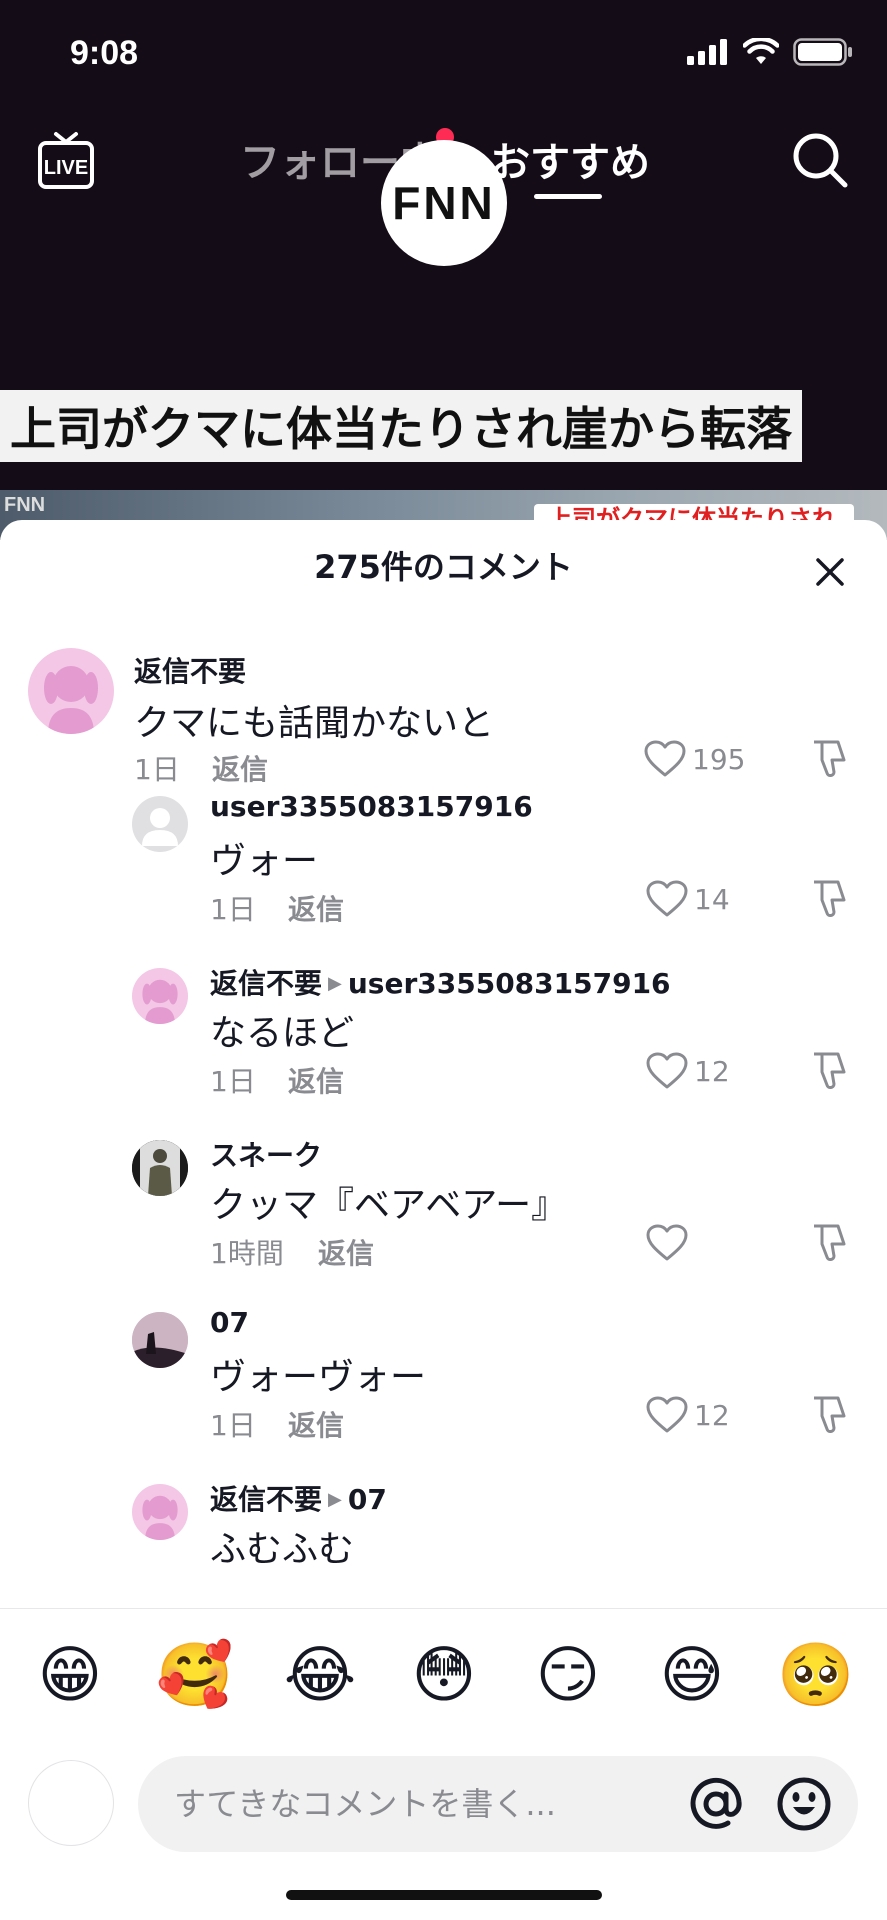 This screenshot has height=1920, width=887. I want to click on default-avatar-icon, so click(160, 827).